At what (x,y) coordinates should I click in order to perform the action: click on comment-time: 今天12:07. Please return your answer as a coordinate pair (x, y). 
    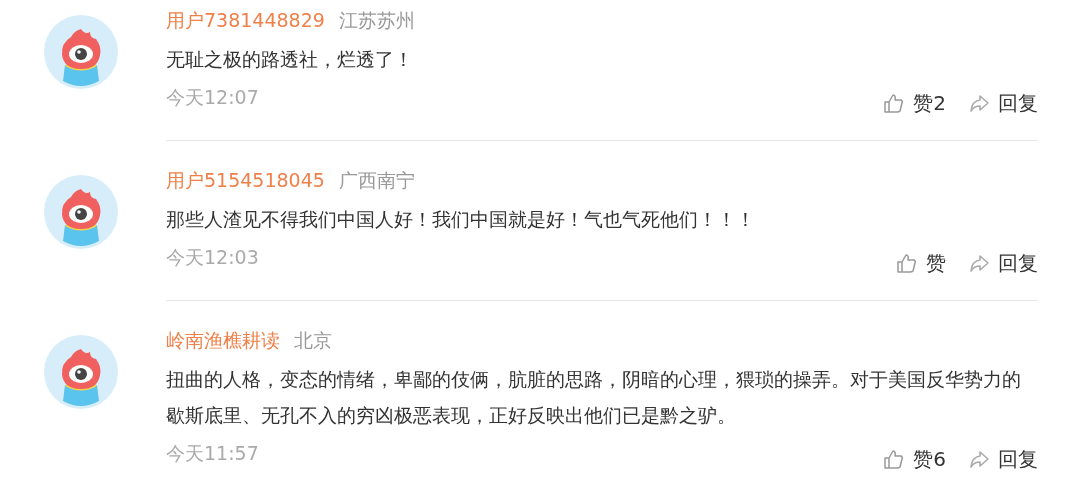
    Looking at the image, I should click on (212, 97).